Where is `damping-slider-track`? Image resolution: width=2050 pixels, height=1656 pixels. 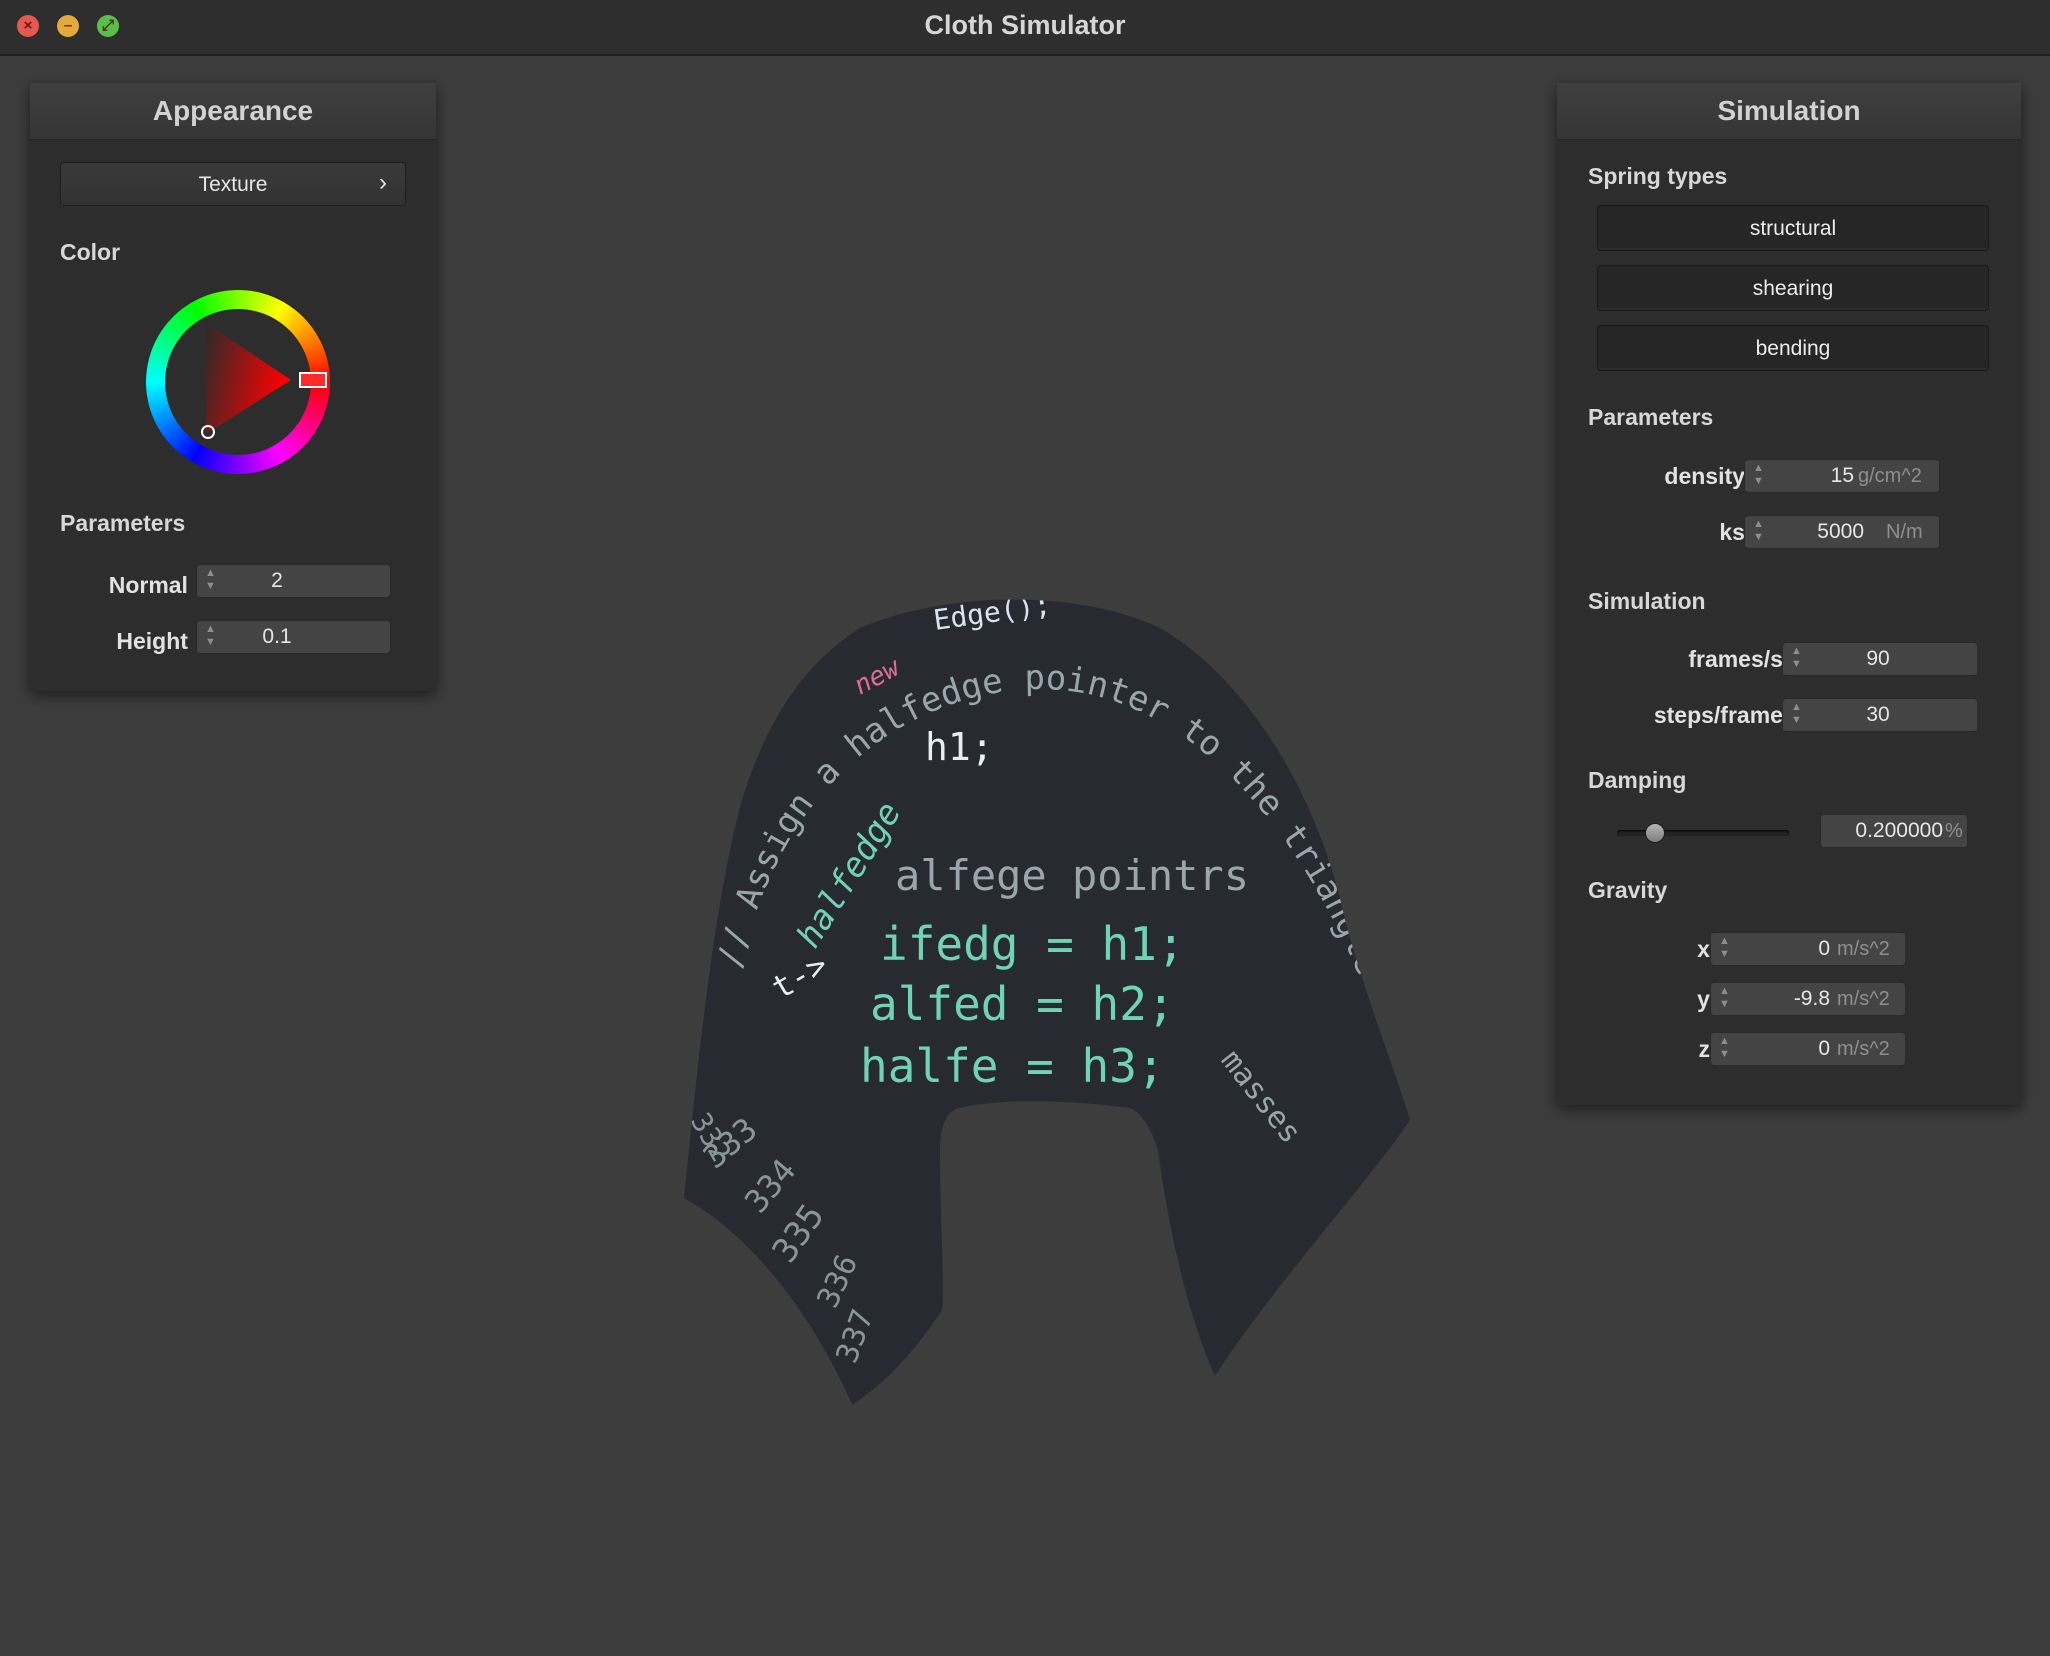
damping-slider-track is located at coordinates (1703, 833).